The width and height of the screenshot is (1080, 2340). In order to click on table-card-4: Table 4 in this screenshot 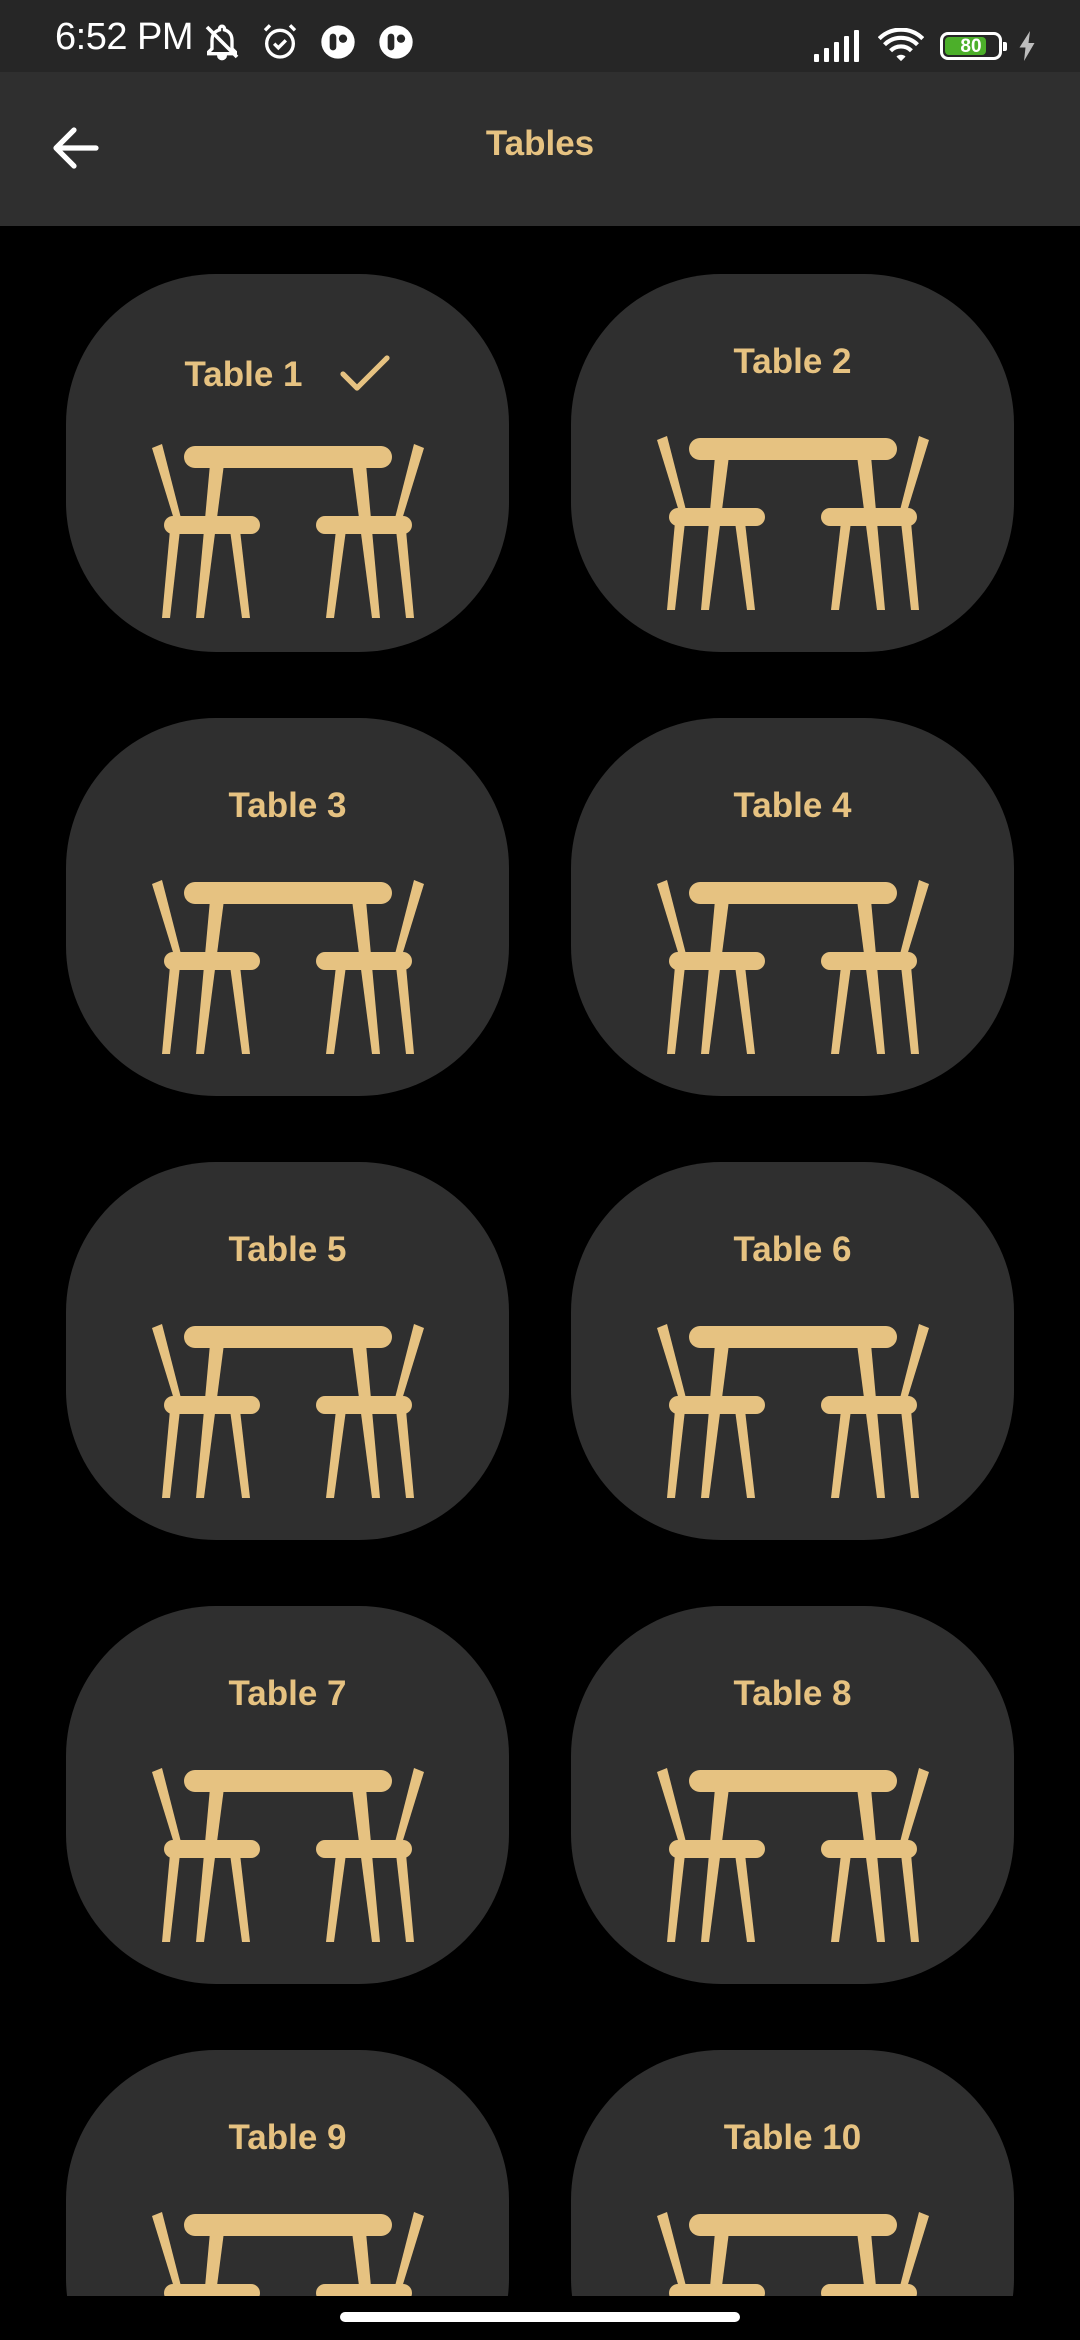, I will do `click(792, 907)`.